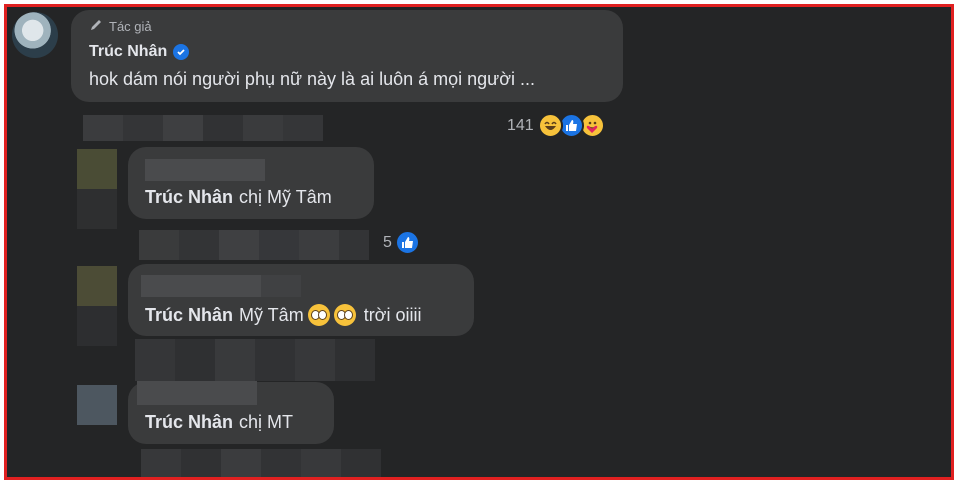  Describe the element at coordinates (285, 197) in the screenshot. I see `reply-text: chị Mỹ Tâm` at that location.